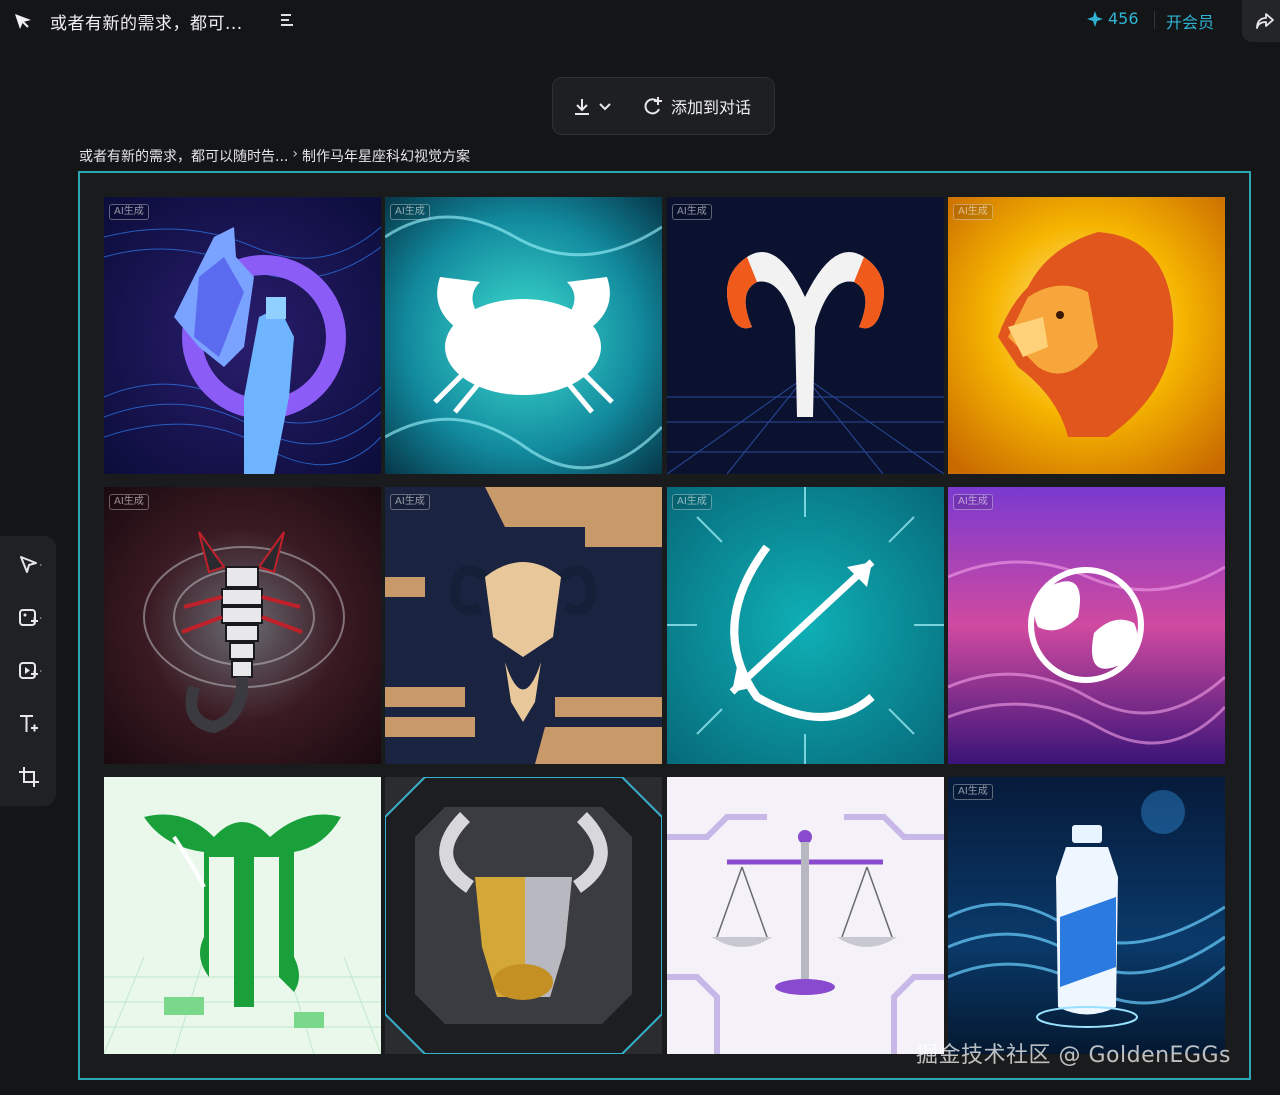 This screenshot has height=1095, width=1280. I want to click on image-tile-leo: AI生成, so click(1086, 335).